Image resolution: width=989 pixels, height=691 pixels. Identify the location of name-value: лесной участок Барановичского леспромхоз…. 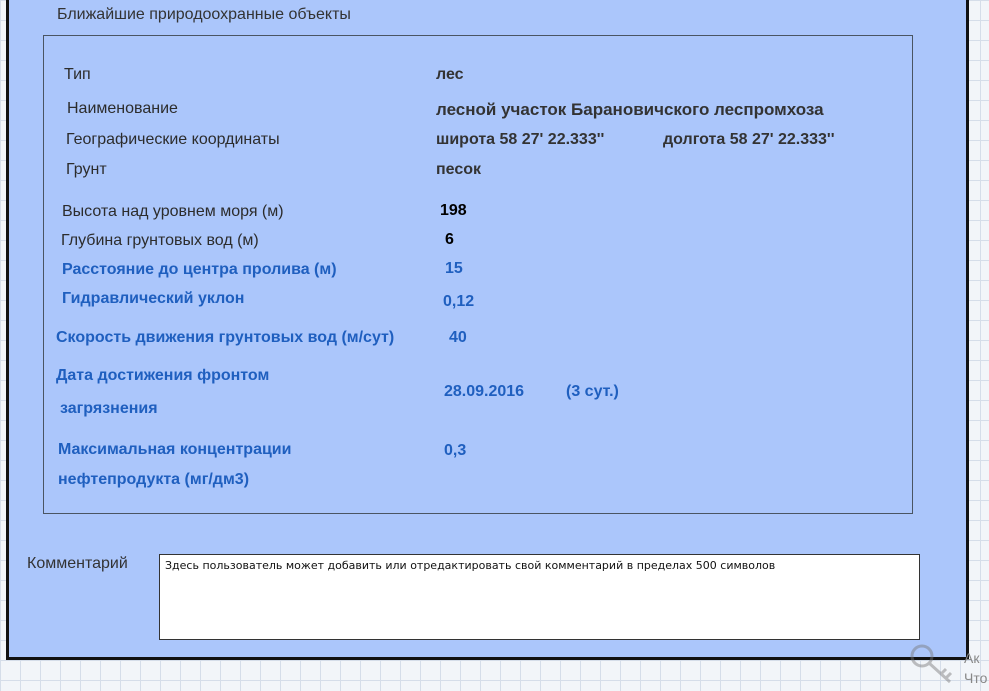
(630, 109).